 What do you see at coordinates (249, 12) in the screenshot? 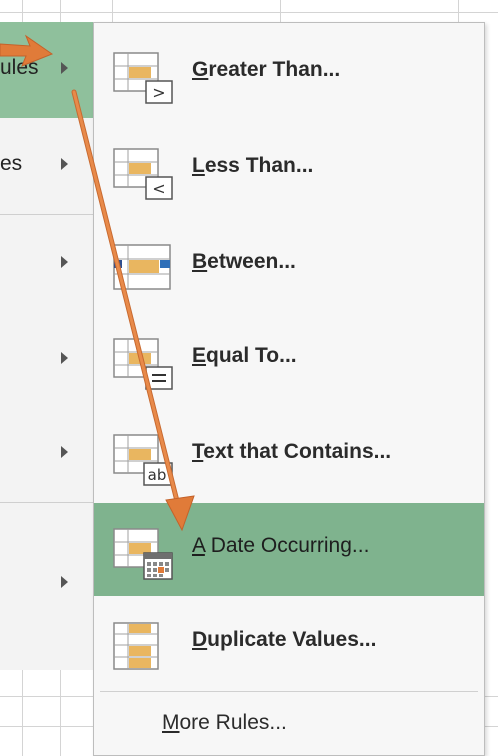
I see `grid-line` at bounding box center [249, 12].